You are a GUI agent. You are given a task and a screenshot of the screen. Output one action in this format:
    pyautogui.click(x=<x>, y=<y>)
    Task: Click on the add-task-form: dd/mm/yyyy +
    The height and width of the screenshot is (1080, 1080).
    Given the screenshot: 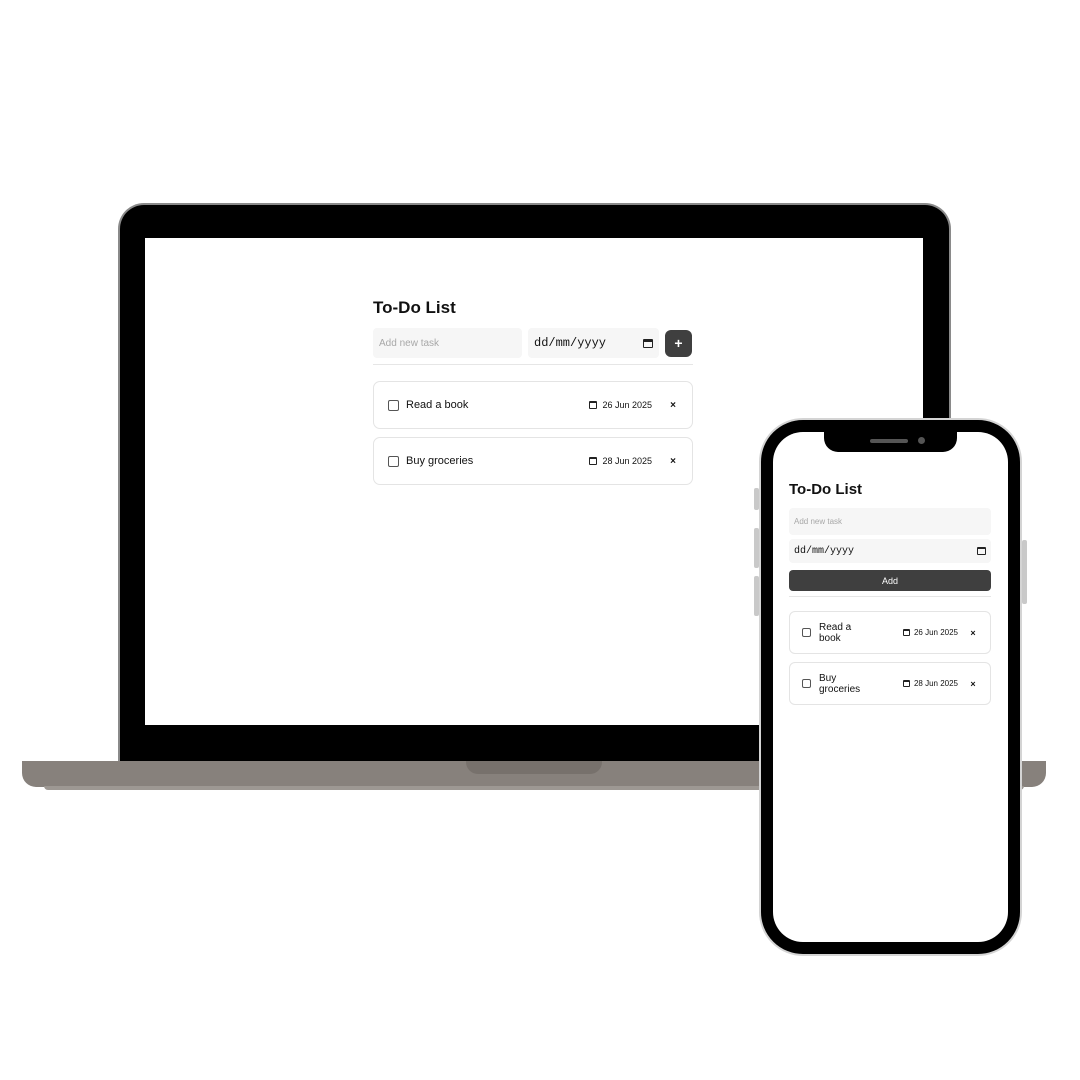 What is the action you would take?
    pyautogui.click(x=533, y=343)
    